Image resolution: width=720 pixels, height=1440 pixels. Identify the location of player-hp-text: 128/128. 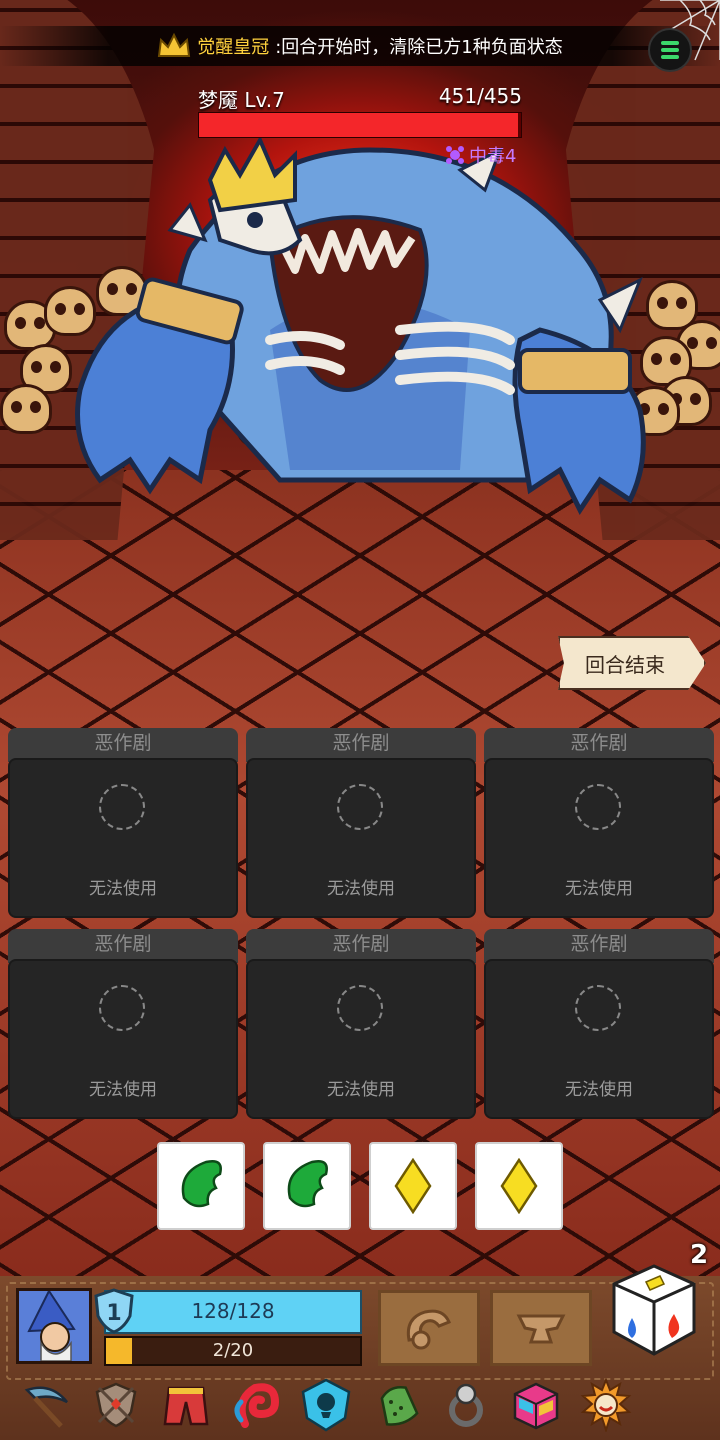
(233, 1311).